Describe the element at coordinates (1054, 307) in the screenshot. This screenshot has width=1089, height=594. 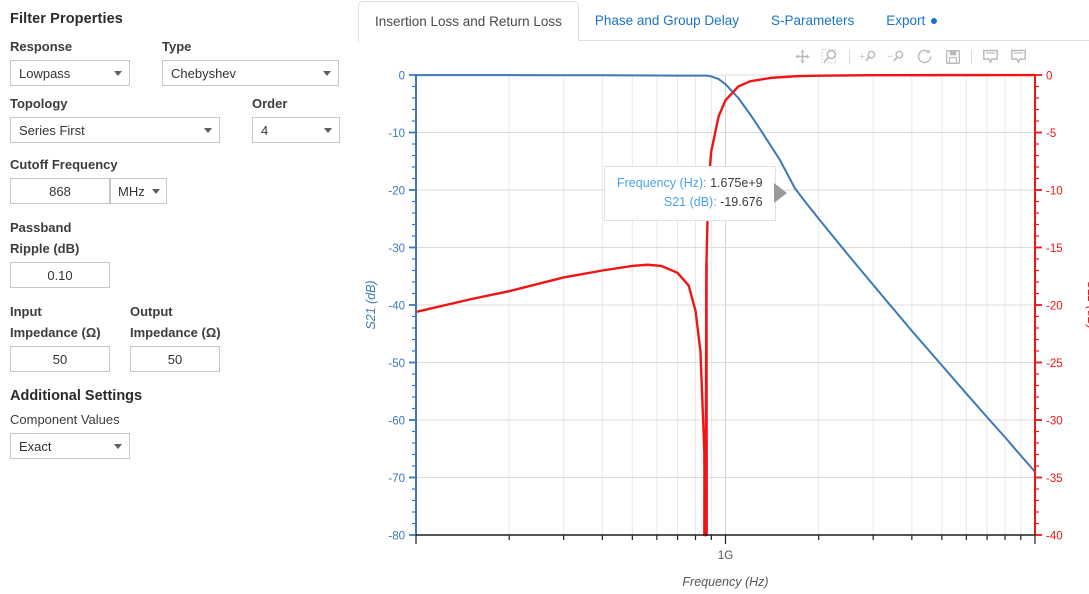
I see `y-axis-right-tick-label: -20` at that location.